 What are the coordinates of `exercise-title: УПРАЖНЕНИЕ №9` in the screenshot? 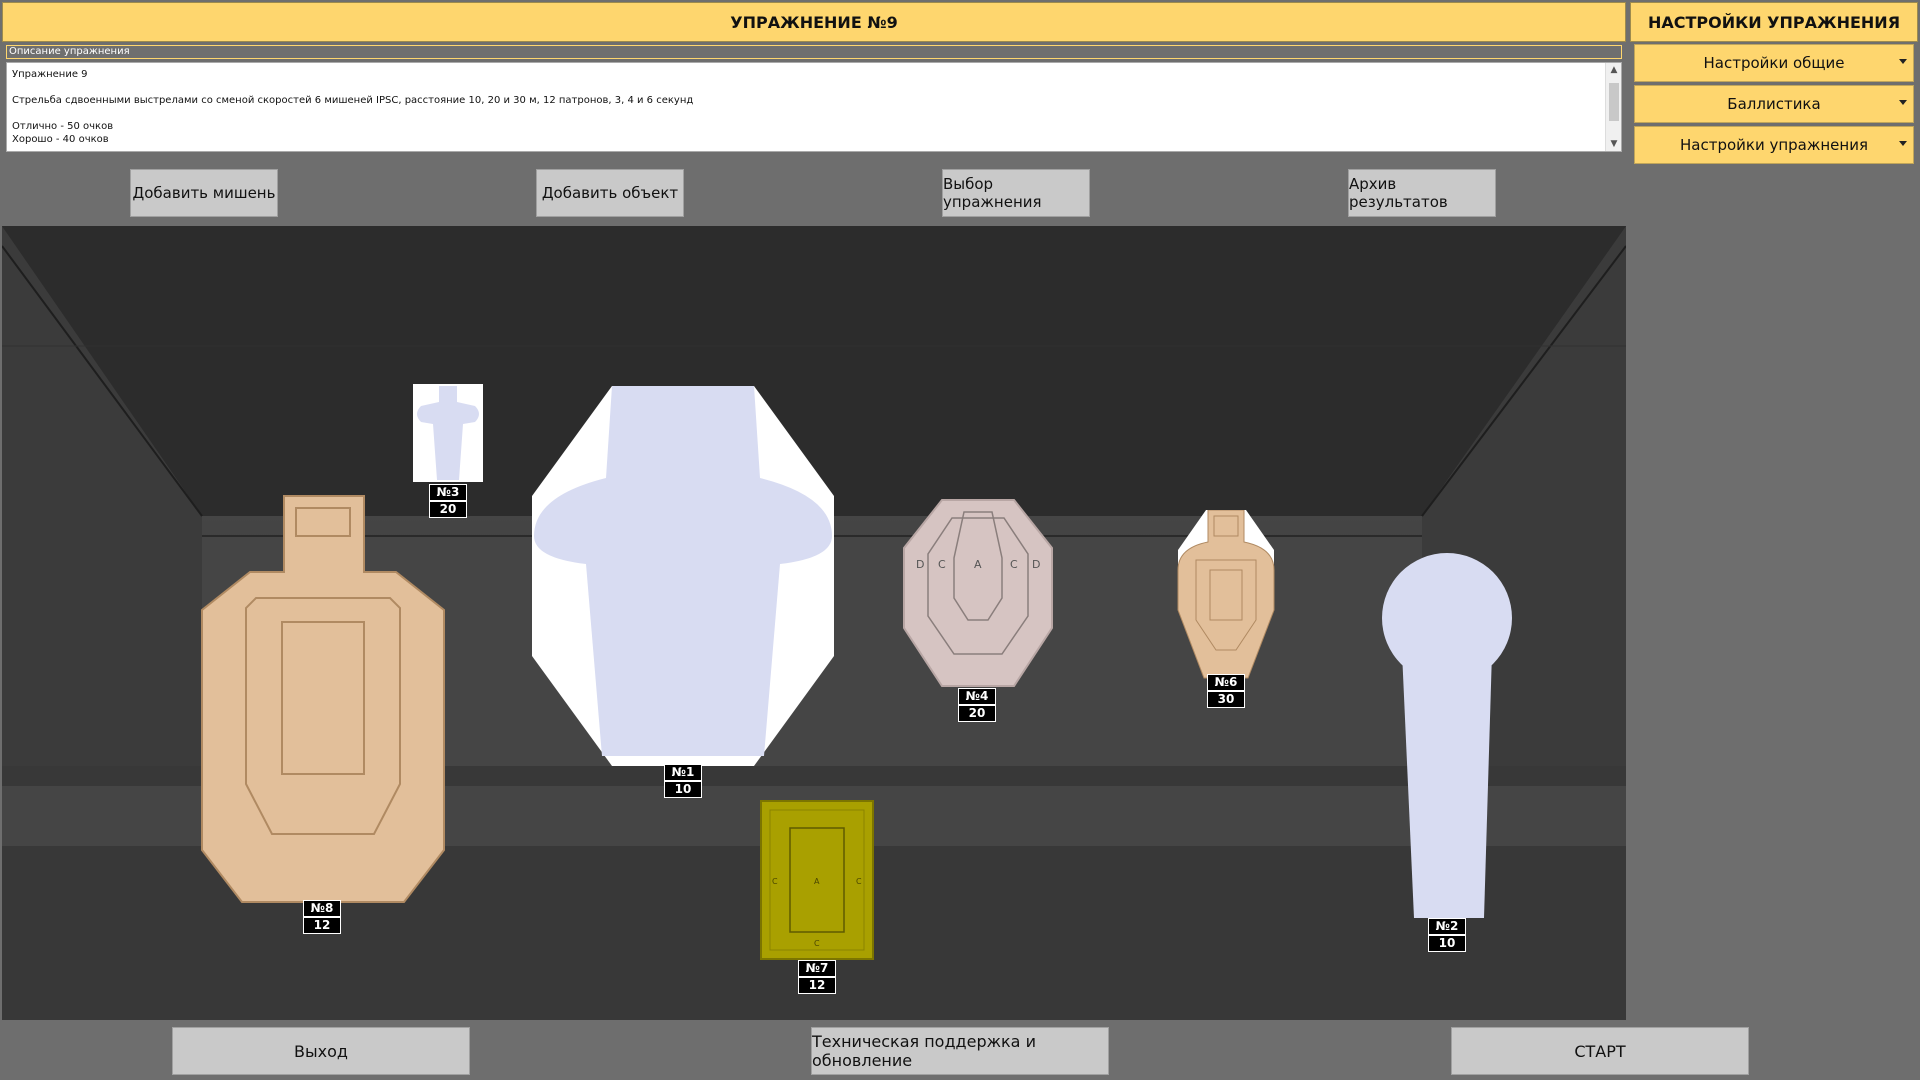 It's located at (814, 22).